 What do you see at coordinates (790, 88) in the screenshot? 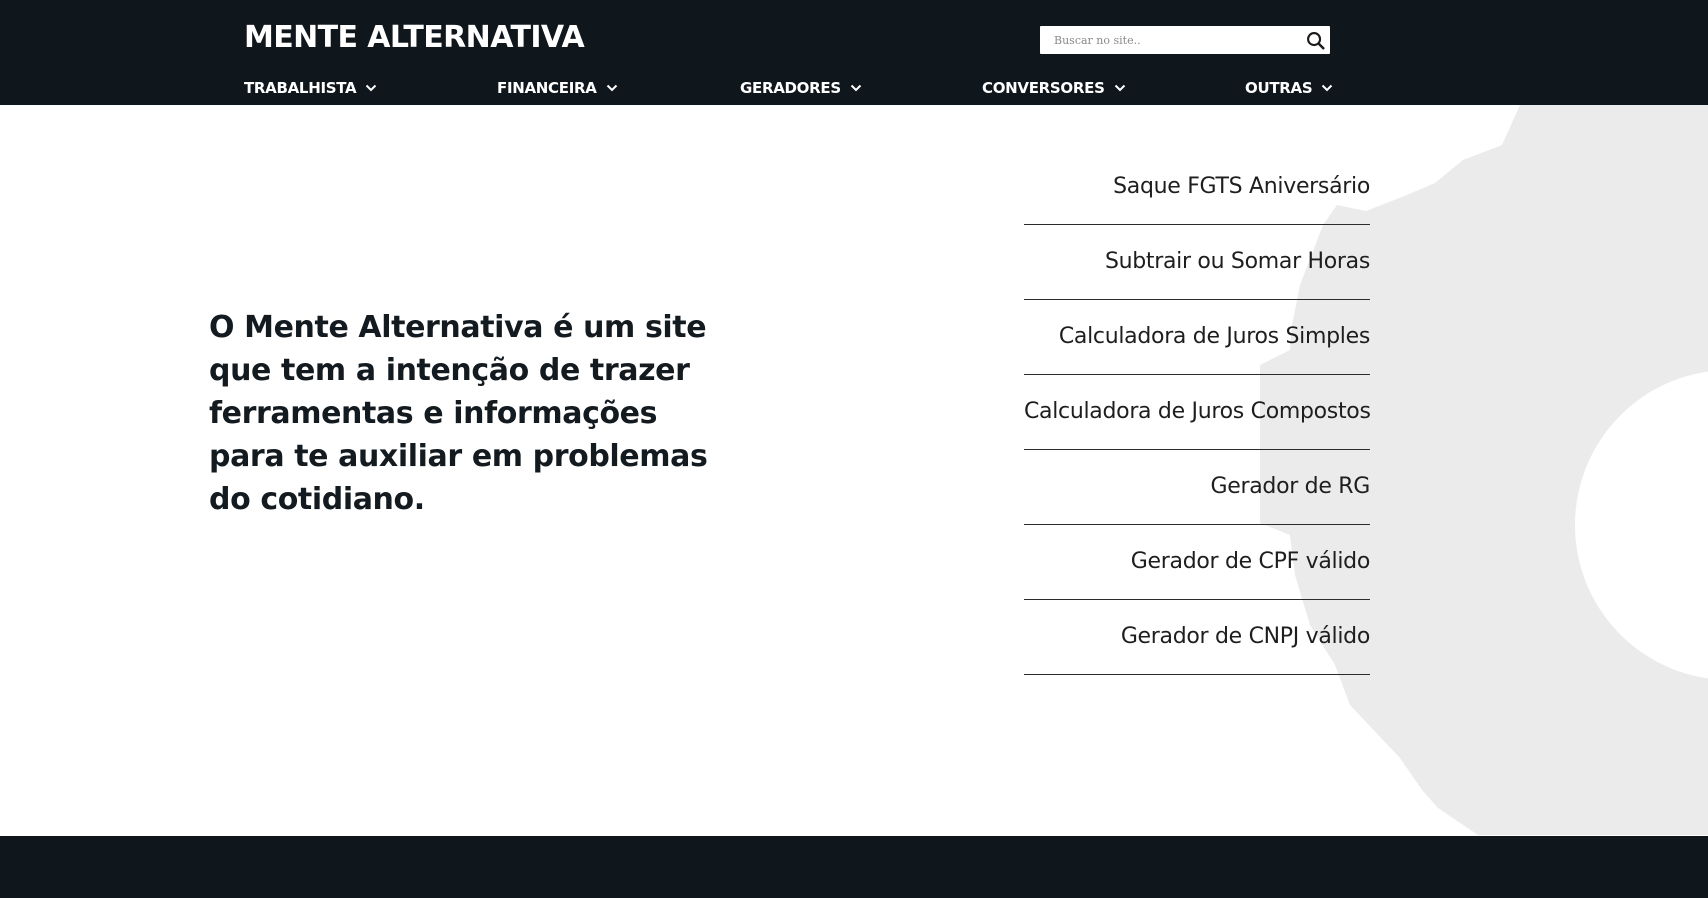
I see `nav-item-label: GERADORES` at bounding box center [790, 88].